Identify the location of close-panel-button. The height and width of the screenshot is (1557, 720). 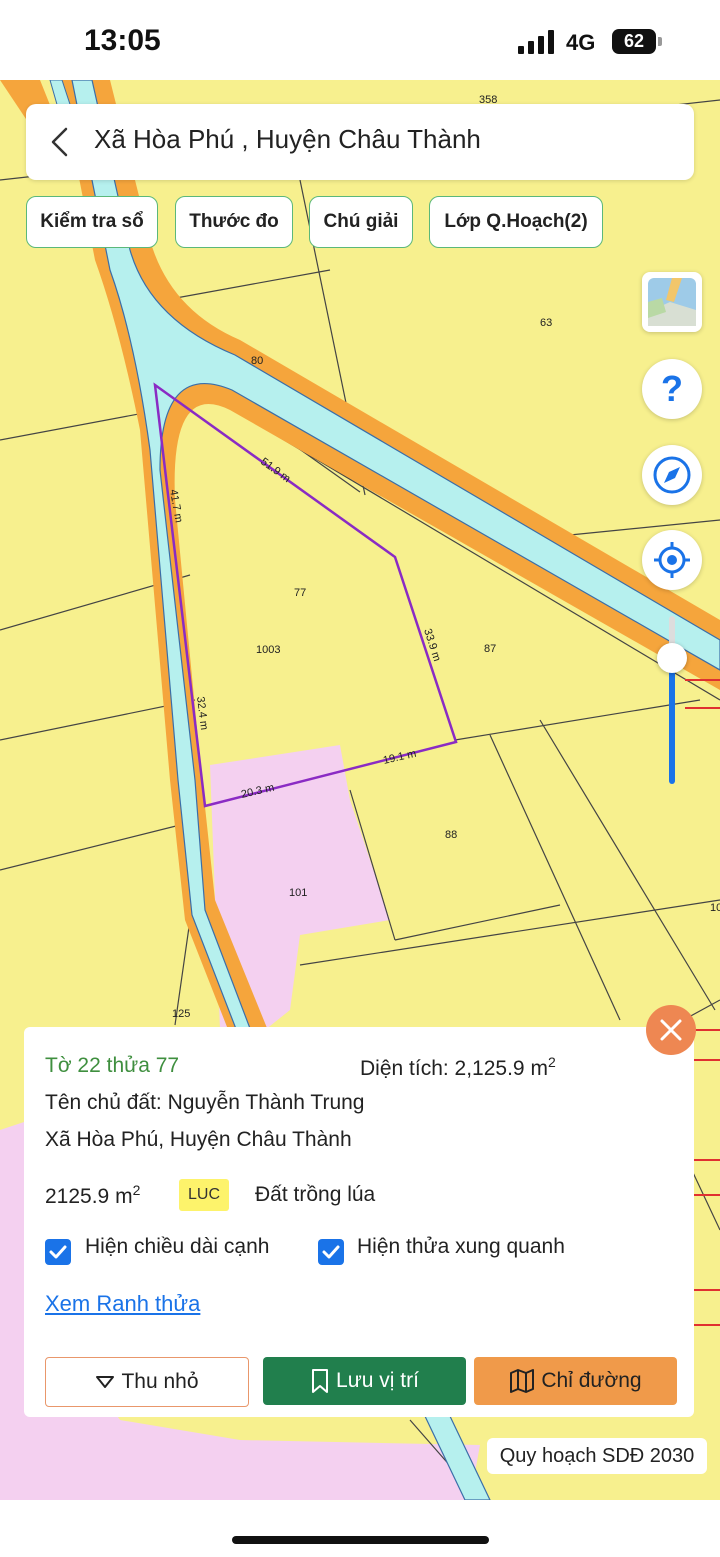
(671, 1030).